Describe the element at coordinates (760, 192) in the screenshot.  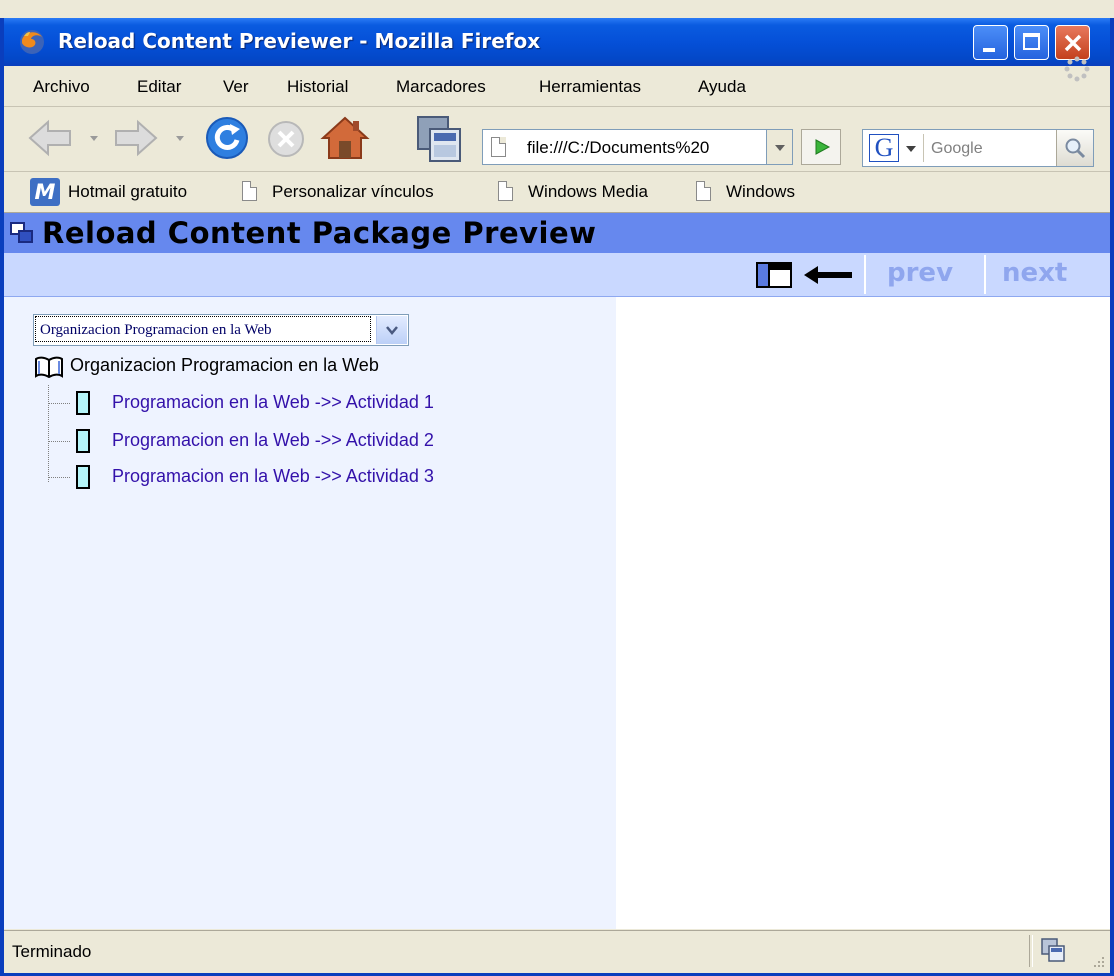
I see `bookmark-windows: Windows` at that location.